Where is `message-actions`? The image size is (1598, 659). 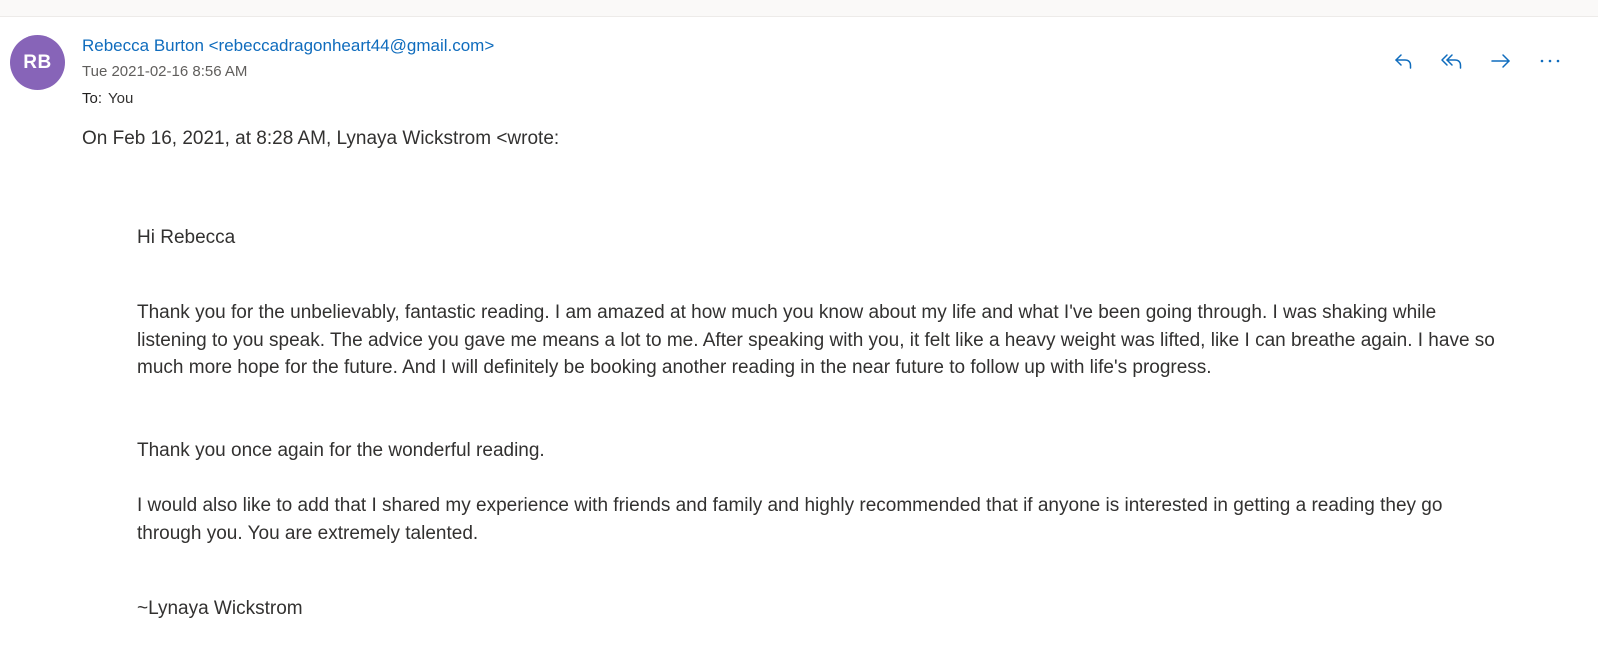
message-actions is located at coordinates (1493, 61).